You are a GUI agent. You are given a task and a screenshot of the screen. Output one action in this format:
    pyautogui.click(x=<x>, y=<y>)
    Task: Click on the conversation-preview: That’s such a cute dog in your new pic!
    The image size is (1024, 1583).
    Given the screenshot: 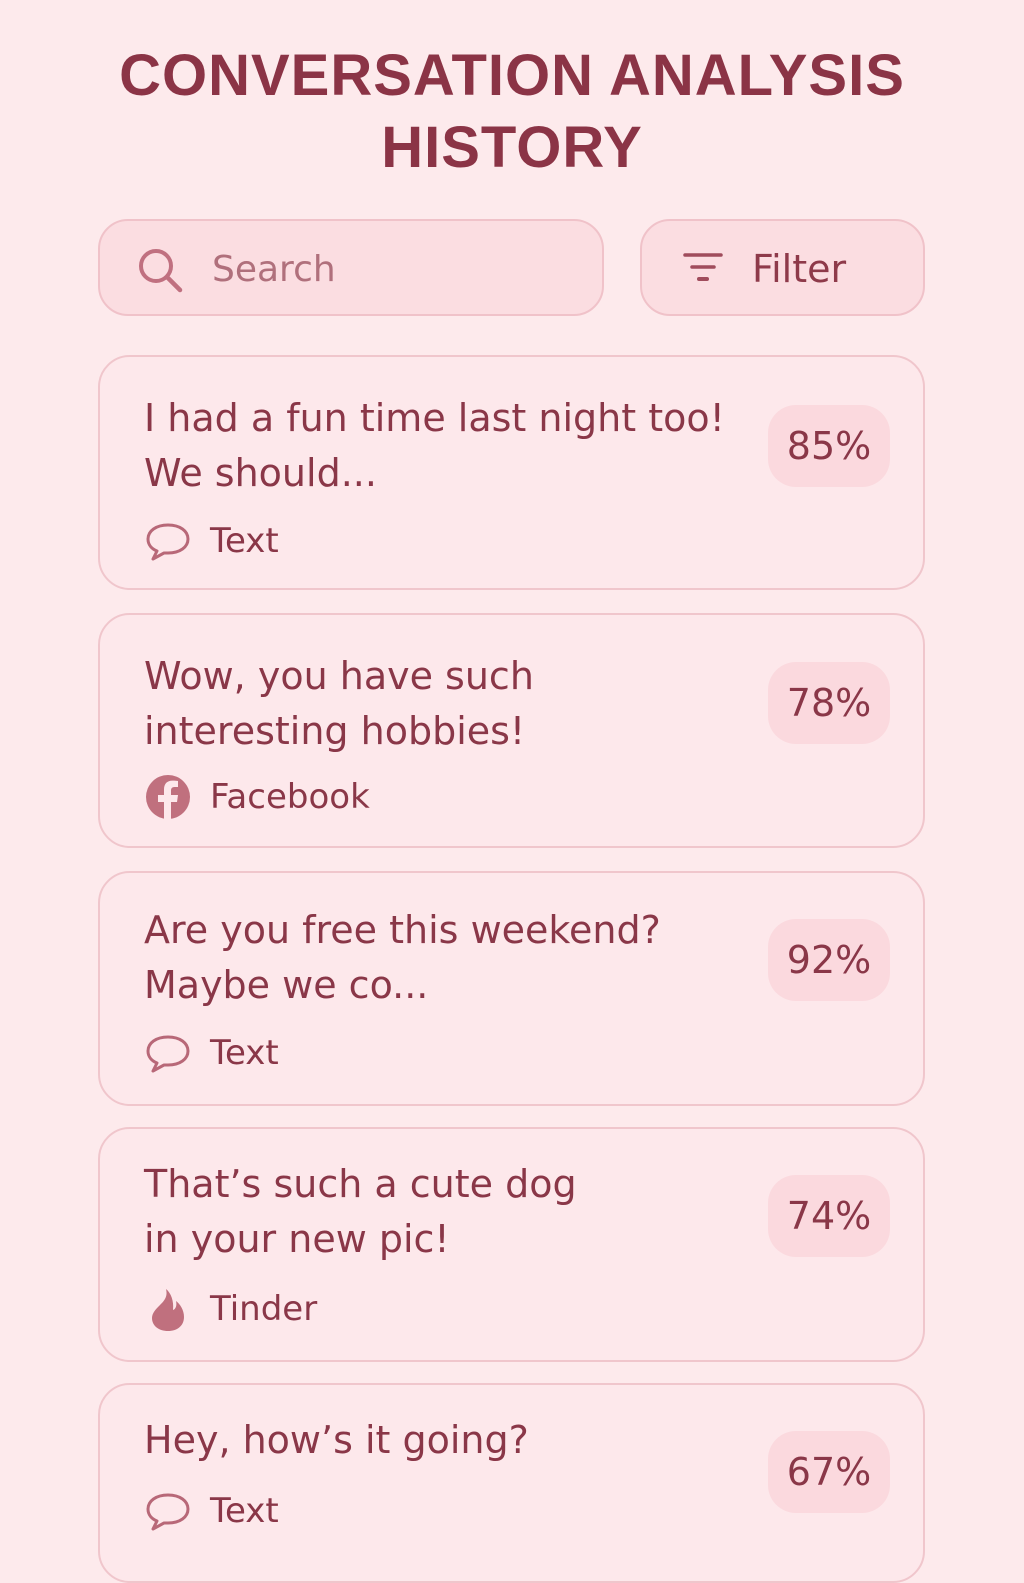 What is the action you would take?
    pyautogui.click(x=444, y=1212)
    